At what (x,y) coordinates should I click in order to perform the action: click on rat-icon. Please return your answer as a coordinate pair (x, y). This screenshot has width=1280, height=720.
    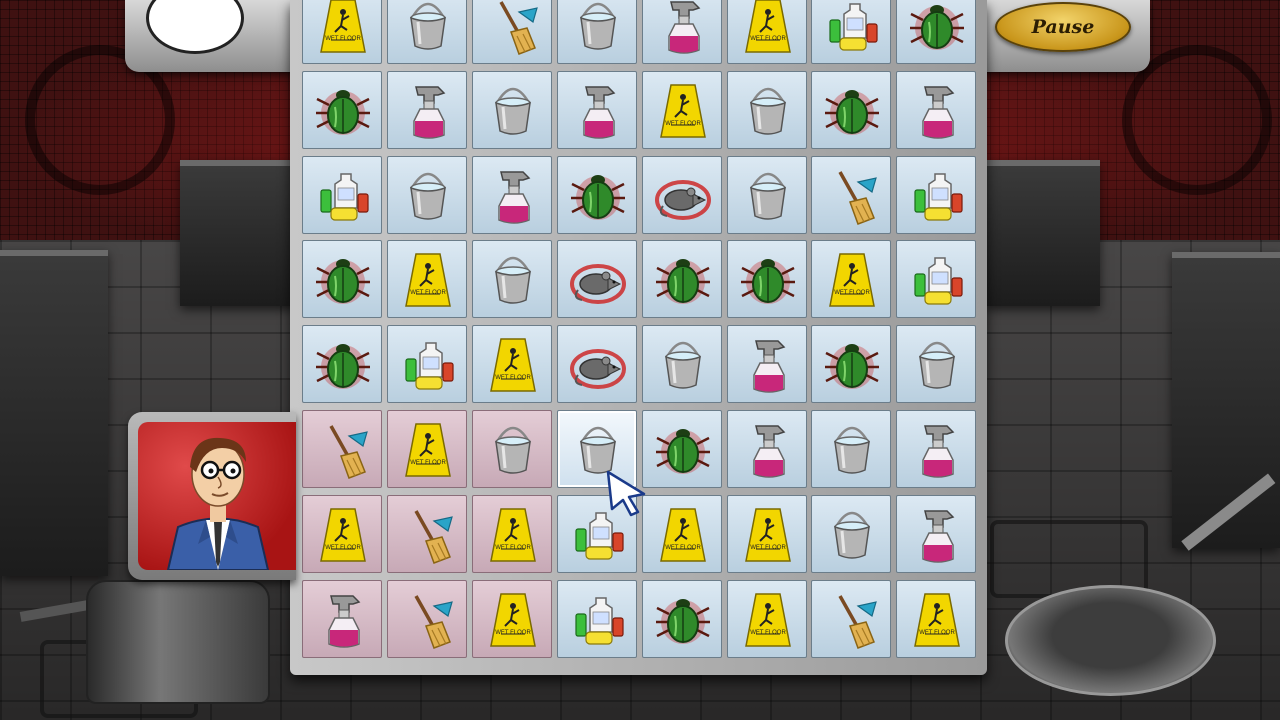
    Looking at the image, I should click on (597, 369).